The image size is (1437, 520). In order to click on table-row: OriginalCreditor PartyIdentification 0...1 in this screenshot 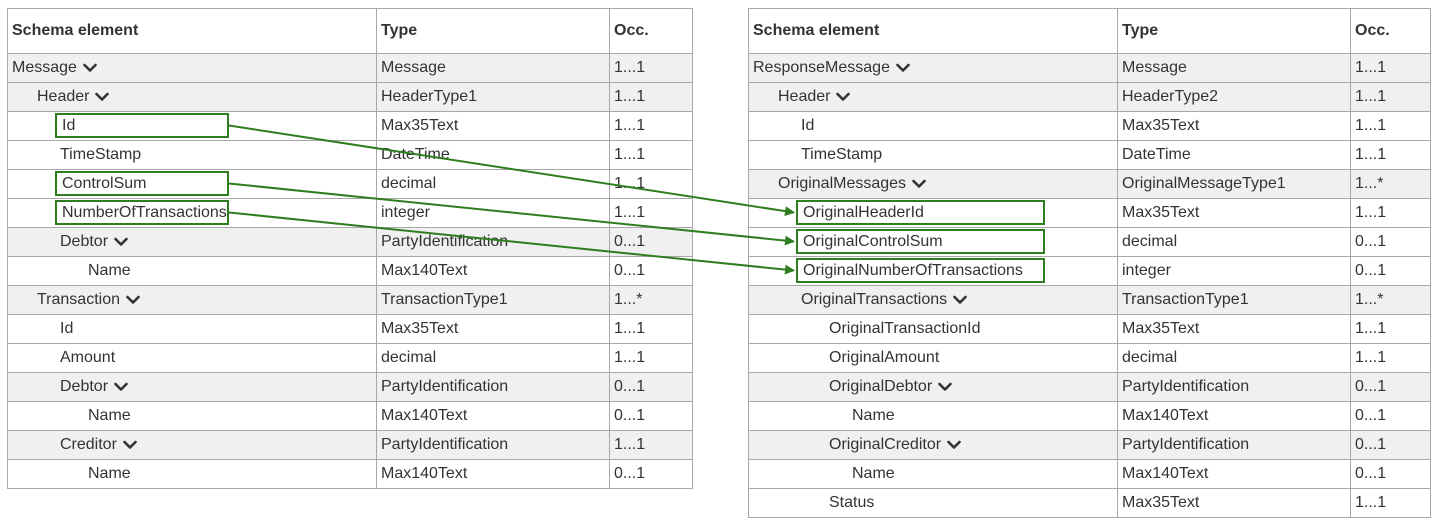, I will do `click(1089, 445)`.